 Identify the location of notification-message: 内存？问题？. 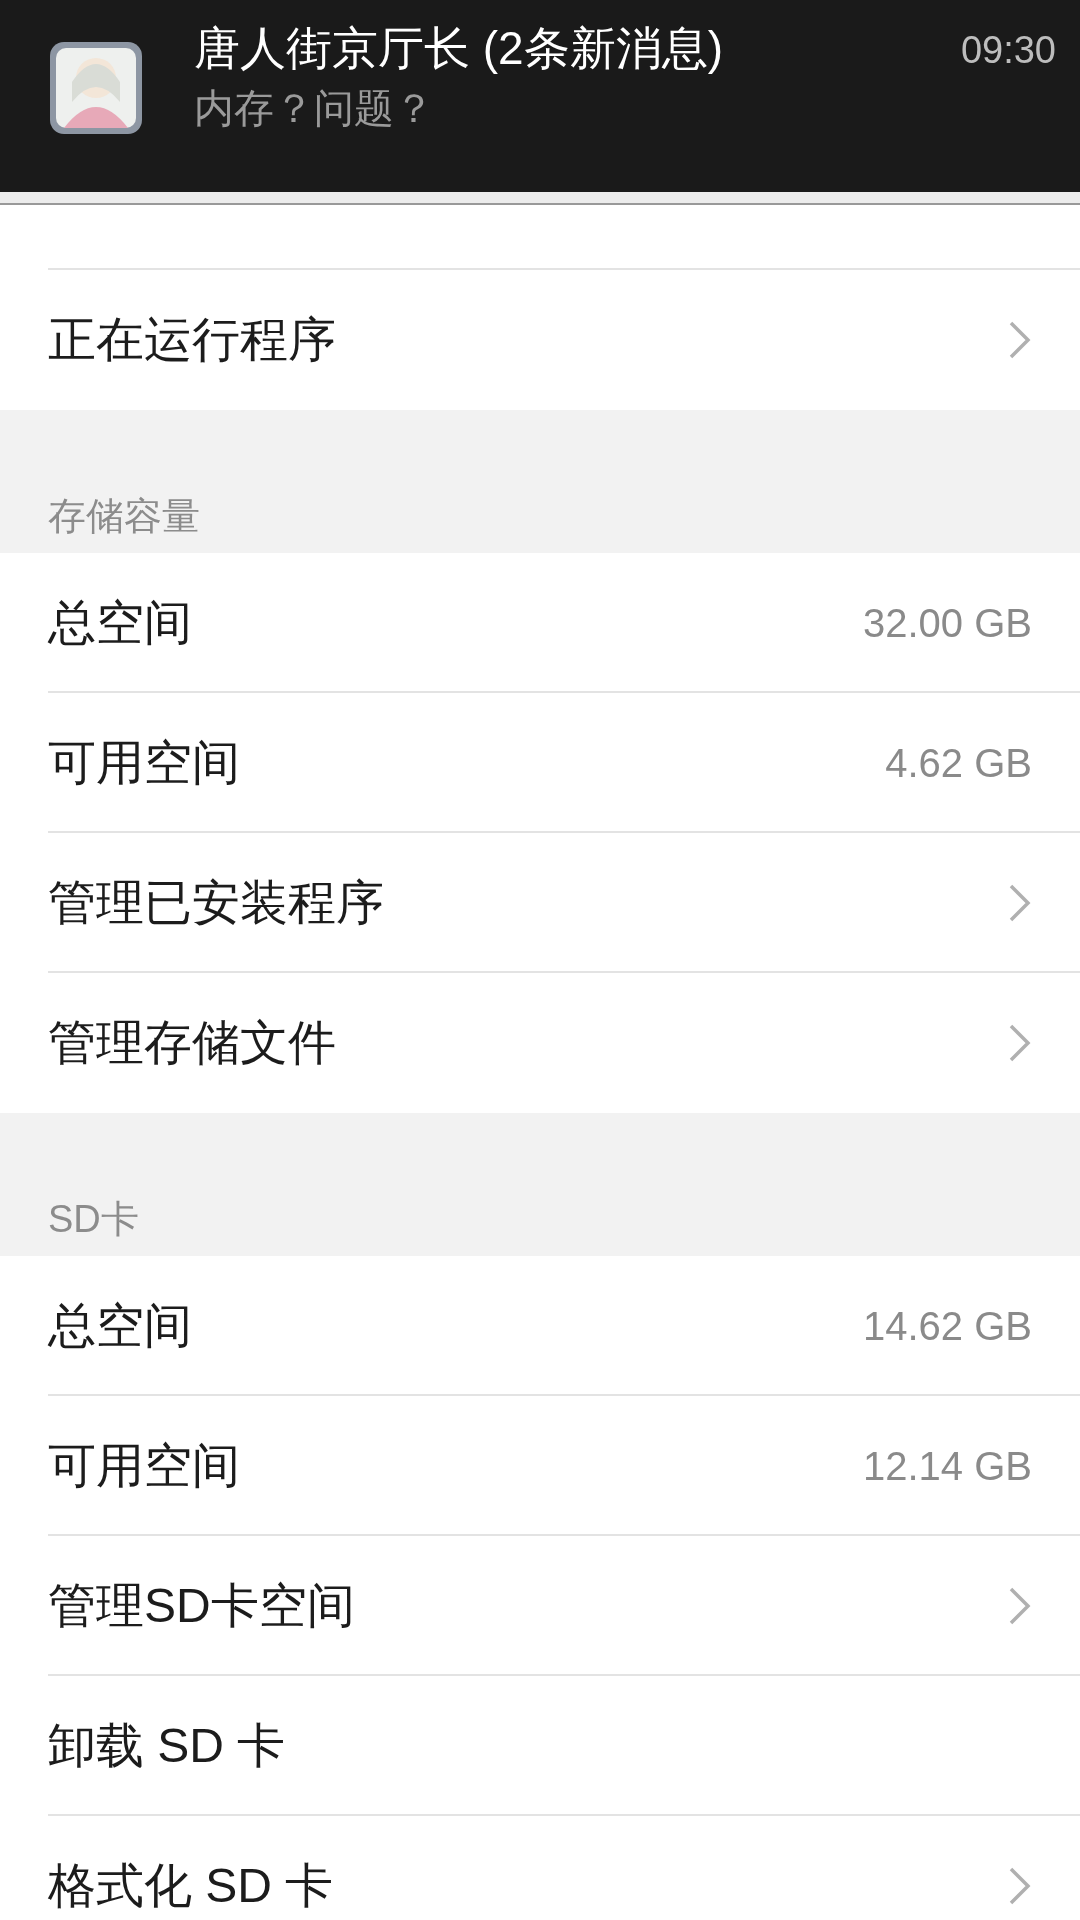
(314, 108).